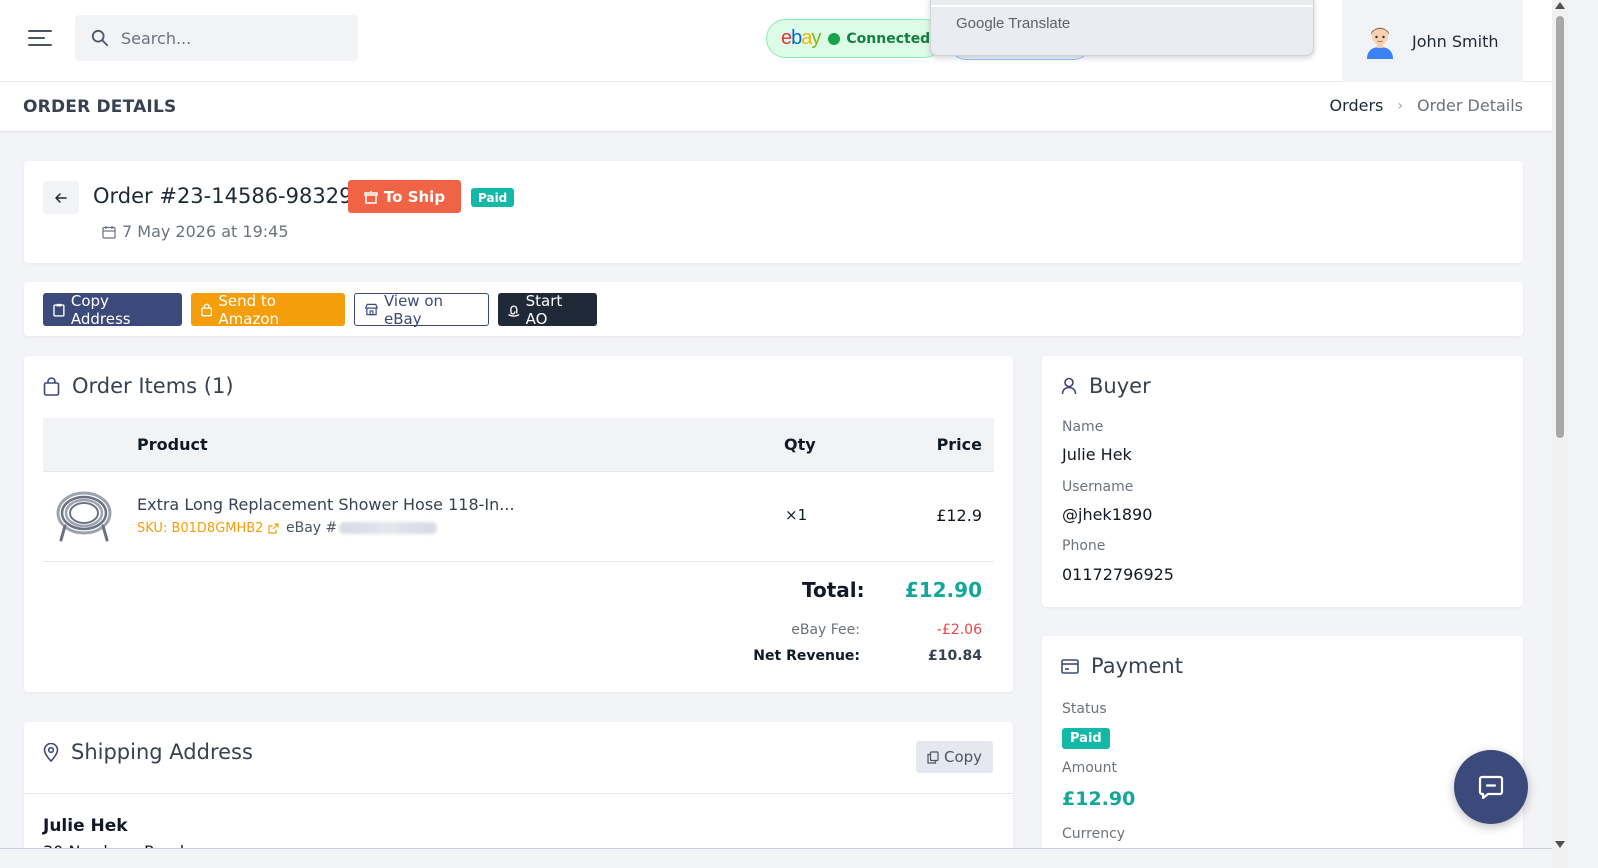 This screenshot has width=1598, height=868. What do you see at coordinates (888, 38) in the screenshot?
I see `connection-status: Connected` at bounding box center [888, 38].